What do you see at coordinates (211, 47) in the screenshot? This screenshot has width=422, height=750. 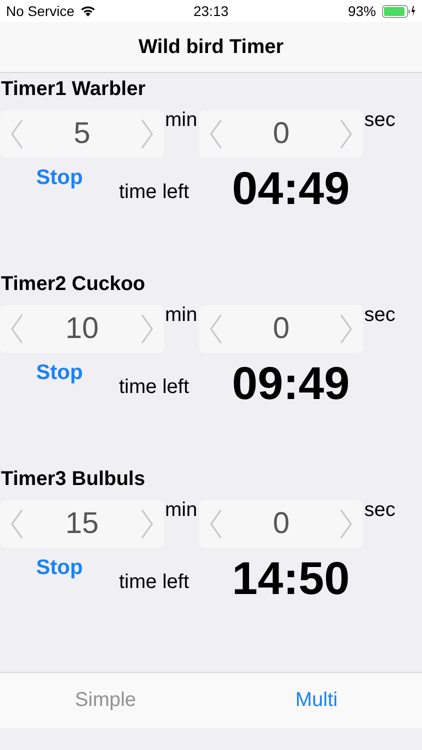 I see `nav-title: Wild bird Timer` at bounding box center [211, 47].